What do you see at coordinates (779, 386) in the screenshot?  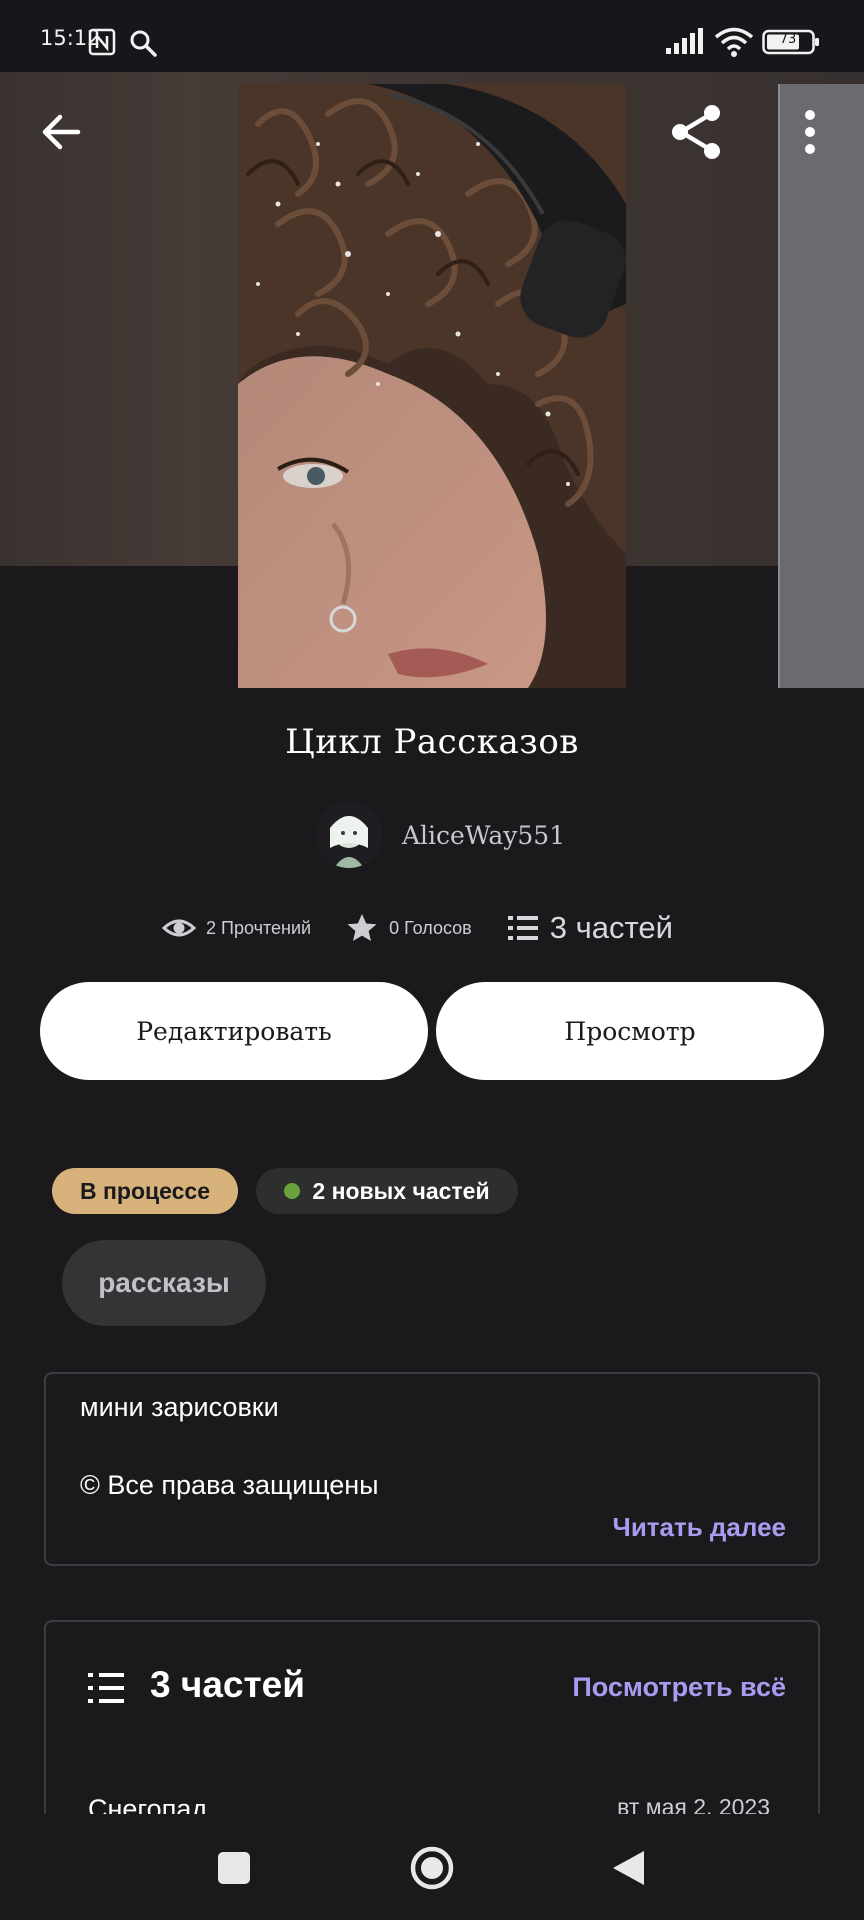 I see `next-cover-edge` at bounding box center [779, 386].